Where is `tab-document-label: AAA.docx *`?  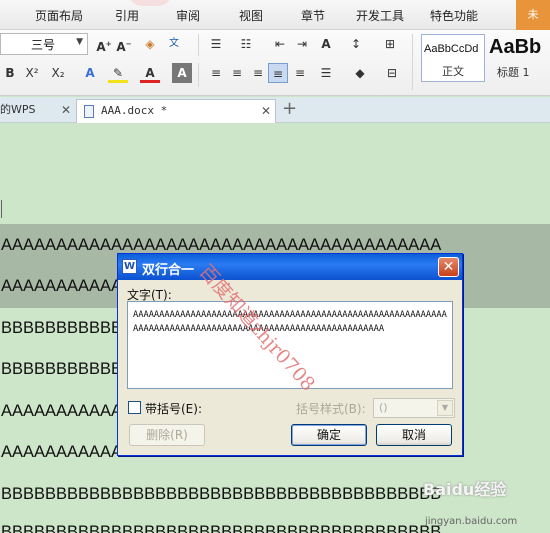
tab-document-label: AAA.docx * is located at coordinates (134, 110).